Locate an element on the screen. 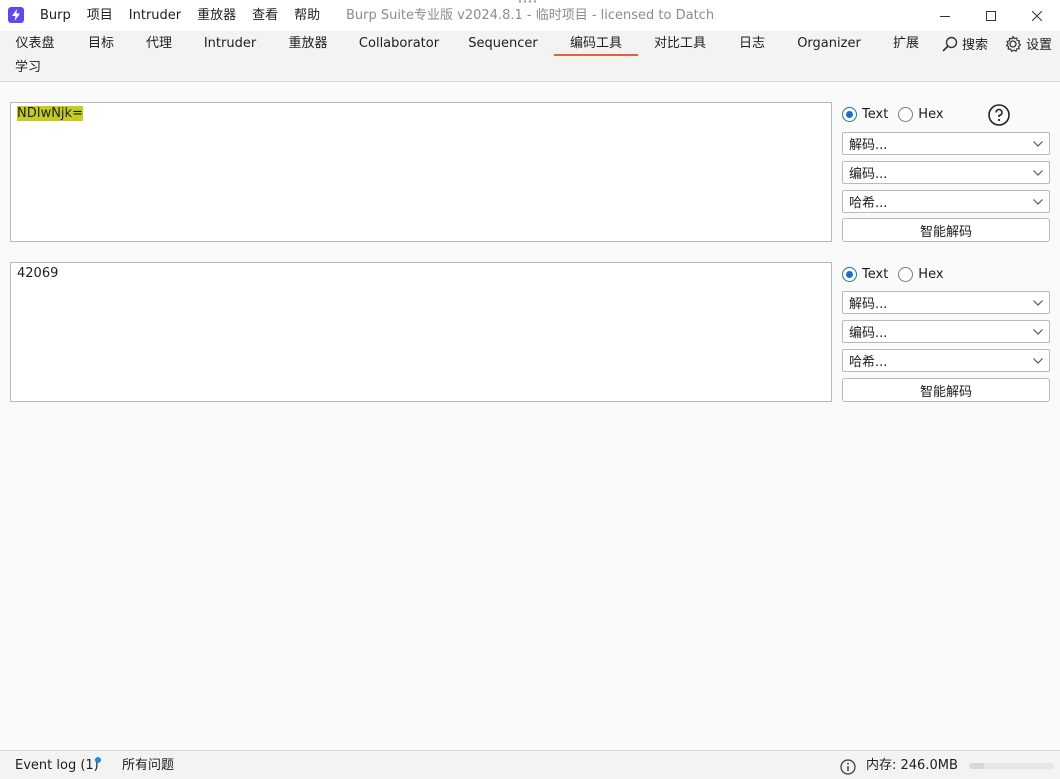 The height and width of the screenshot is (779, 1060). decoder-controls-2: Text Hex 解码... 编码... 哈希... 智能解码 is located at coordinates (946, 333).